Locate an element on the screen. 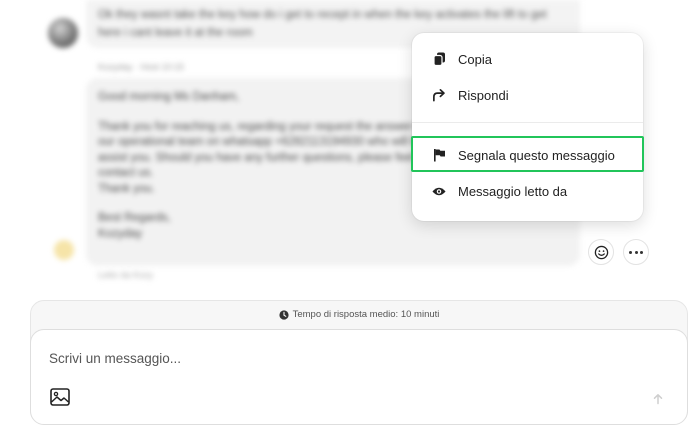  smiley-icon is located at coordinates (601, 252).